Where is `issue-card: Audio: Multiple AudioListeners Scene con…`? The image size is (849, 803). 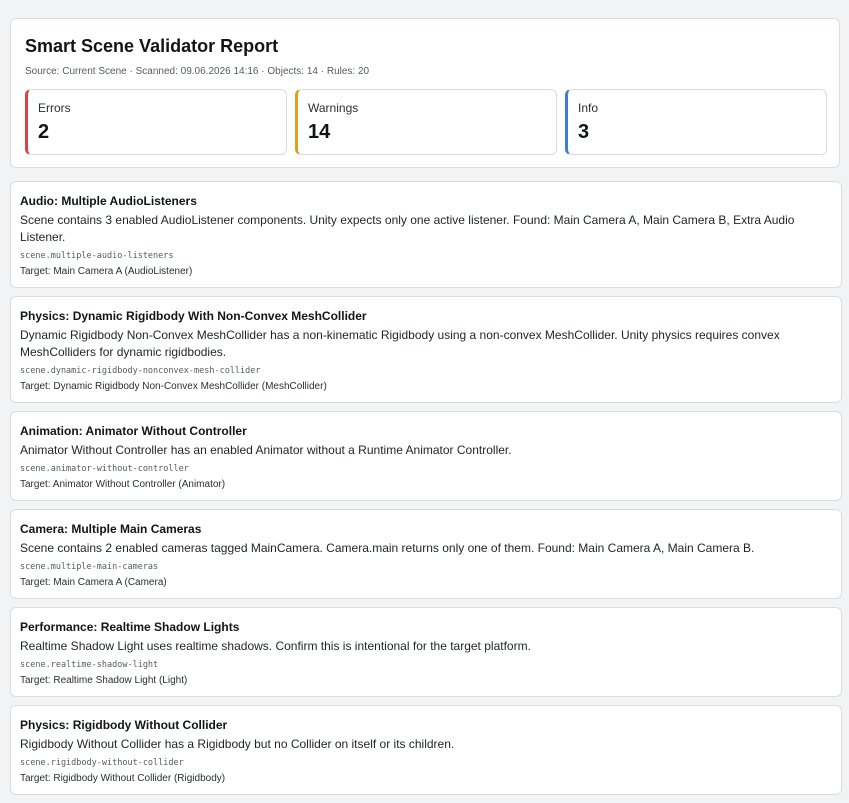
issue-card: Audio: Multiple AudioListeners Scene con… is located at coordinates (426, 234).